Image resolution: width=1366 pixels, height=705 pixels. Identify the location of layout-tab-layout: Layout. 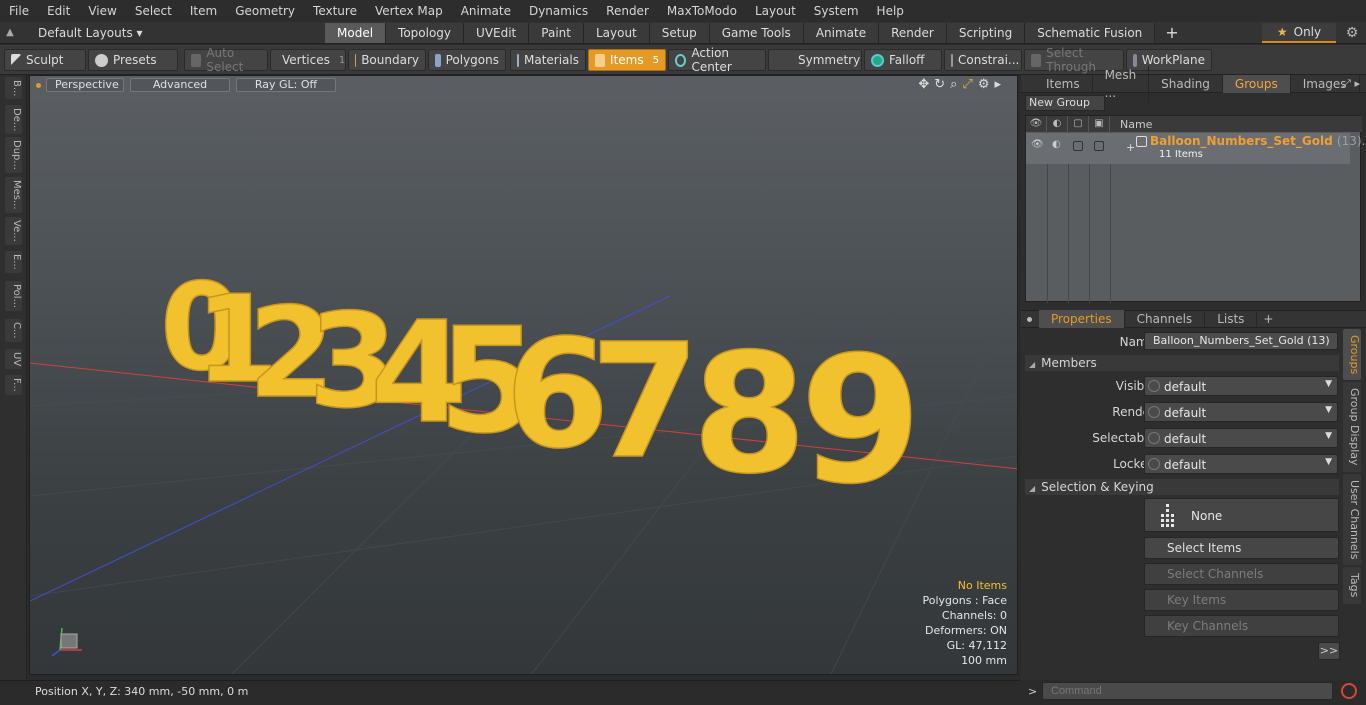
(616, 32).